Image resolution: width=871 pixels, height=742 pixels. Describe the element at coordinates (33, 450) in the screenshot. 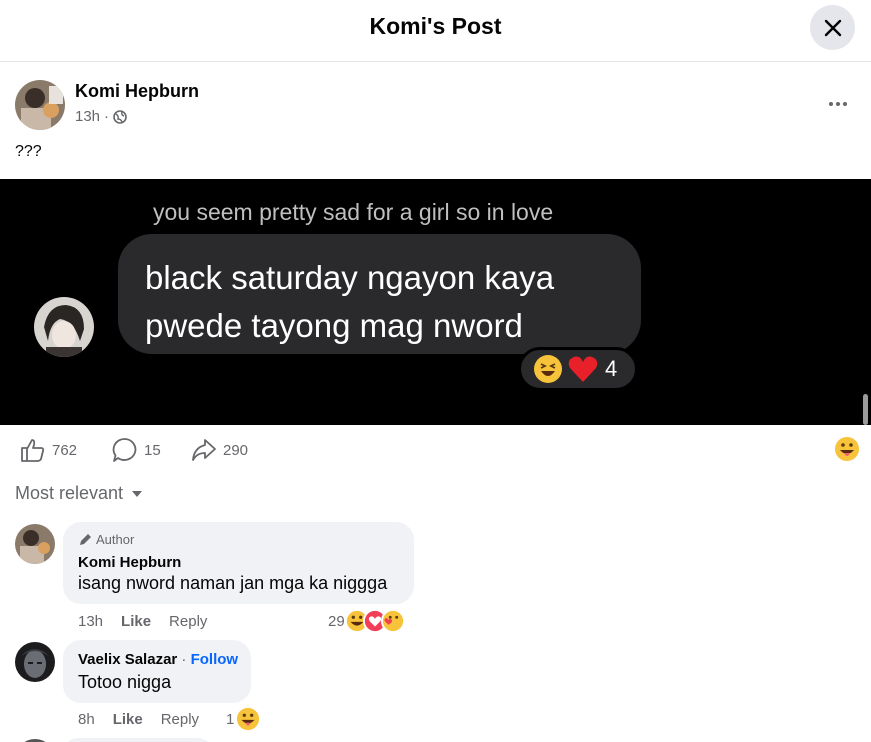

I see `thumbs-up-icon` at that location.